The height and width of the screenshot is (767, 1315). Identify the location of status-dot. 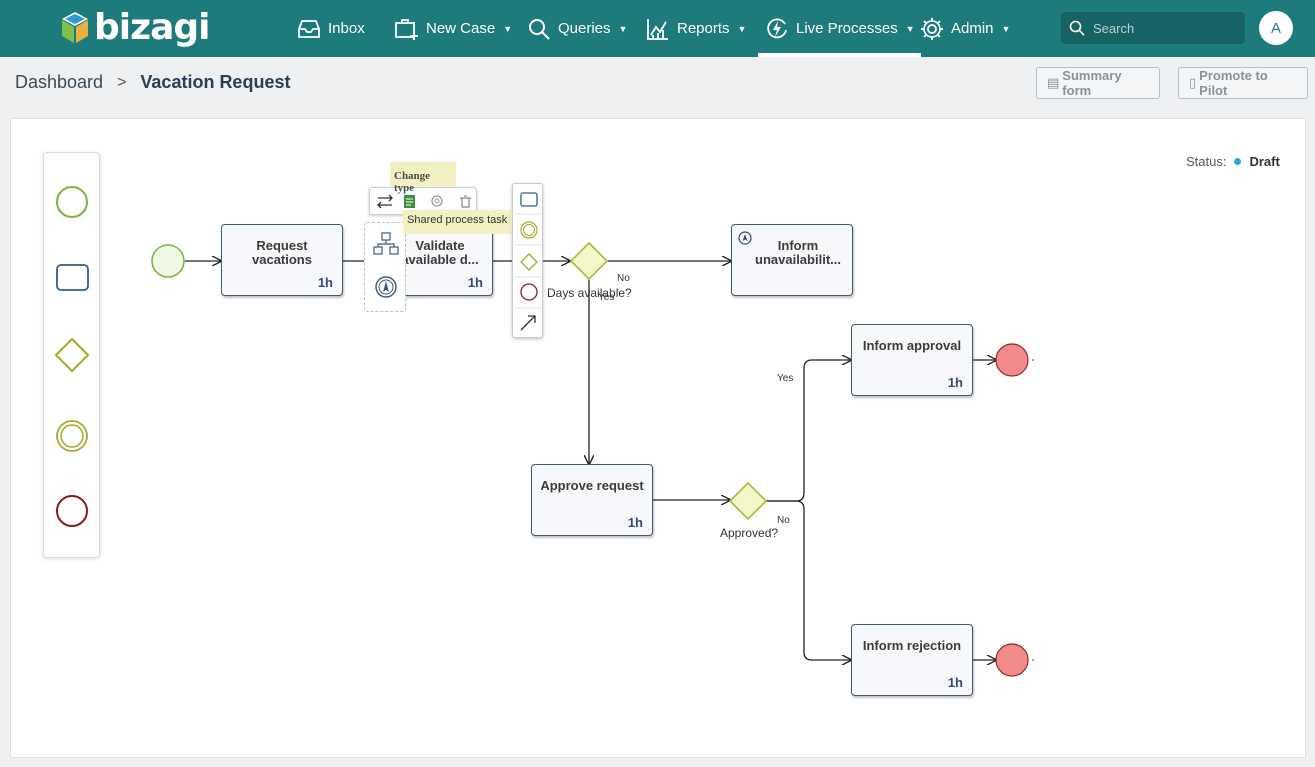
(1238, 161).